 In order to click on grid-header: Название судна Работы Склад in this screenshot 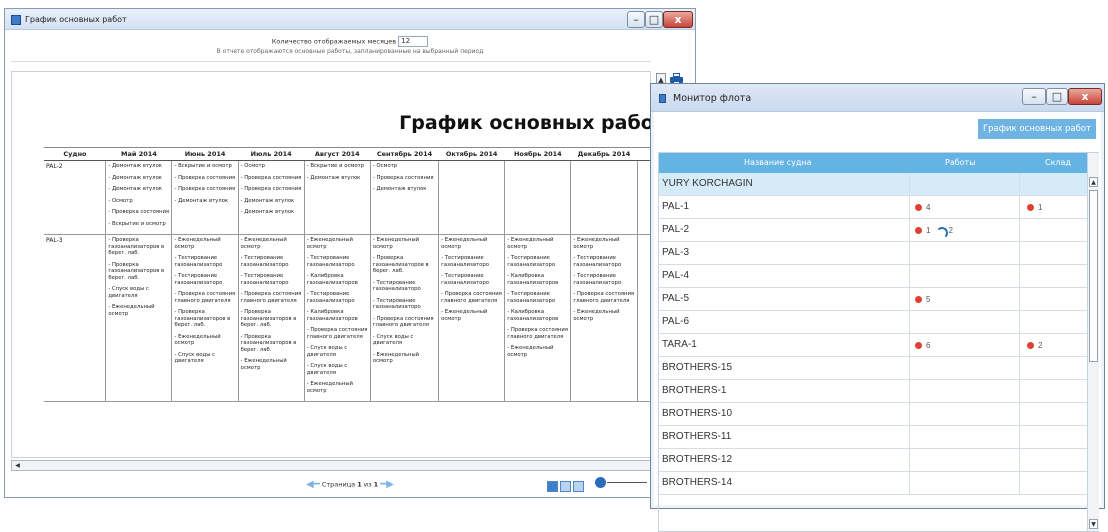, I will do `click(873, 163)`.